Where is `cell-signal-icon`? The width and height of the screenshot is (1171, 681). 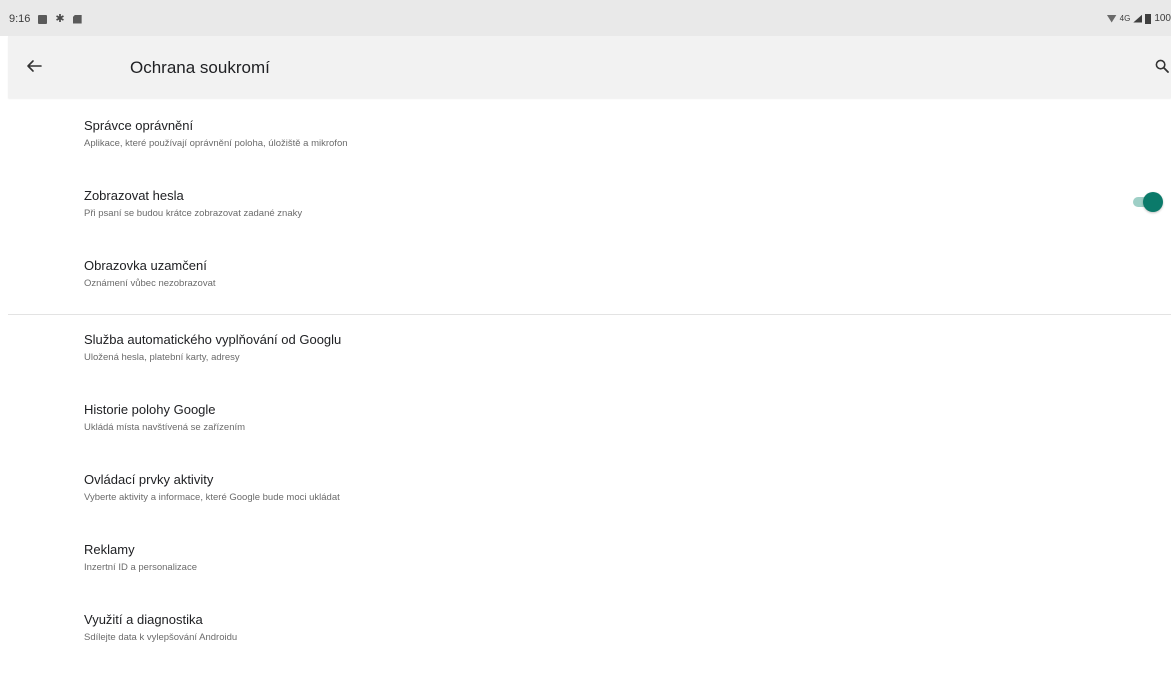
cell-signal-icon is located at coordinates (1138, 18).